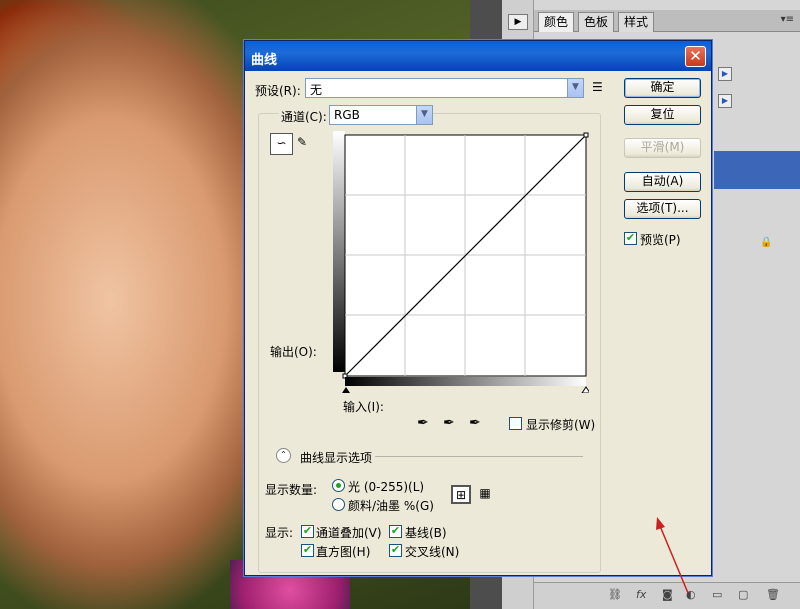  Describe the element at coordinates (660, 240) in the screenshot. I see `preview-label: 预览(P)` at that location.